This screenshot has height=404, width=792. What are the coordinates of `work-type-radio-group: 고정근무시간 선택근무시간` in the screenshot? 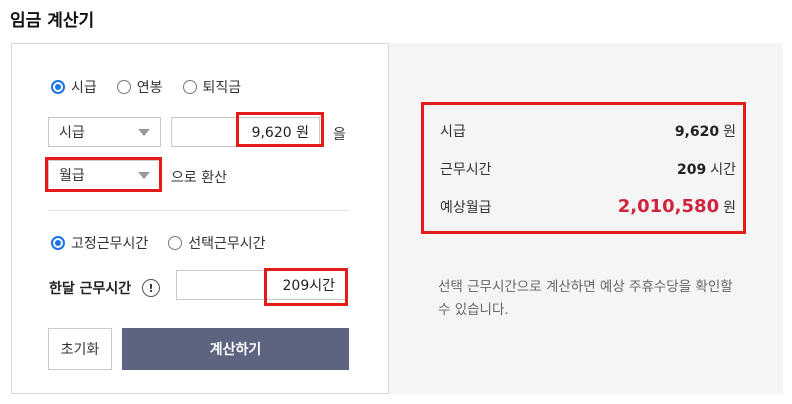 It's located at (168, 243).